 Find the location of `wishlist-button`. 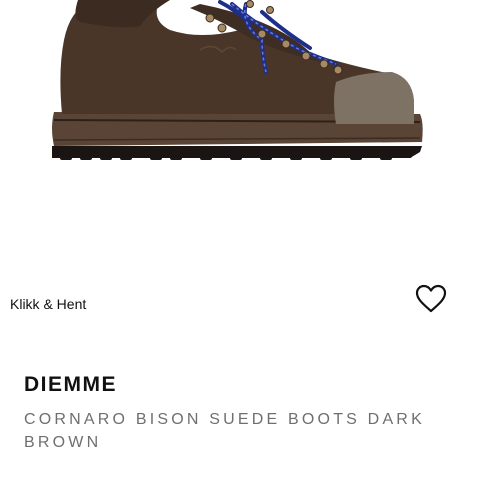

wishlist-button is located at coordinates (431, 299).